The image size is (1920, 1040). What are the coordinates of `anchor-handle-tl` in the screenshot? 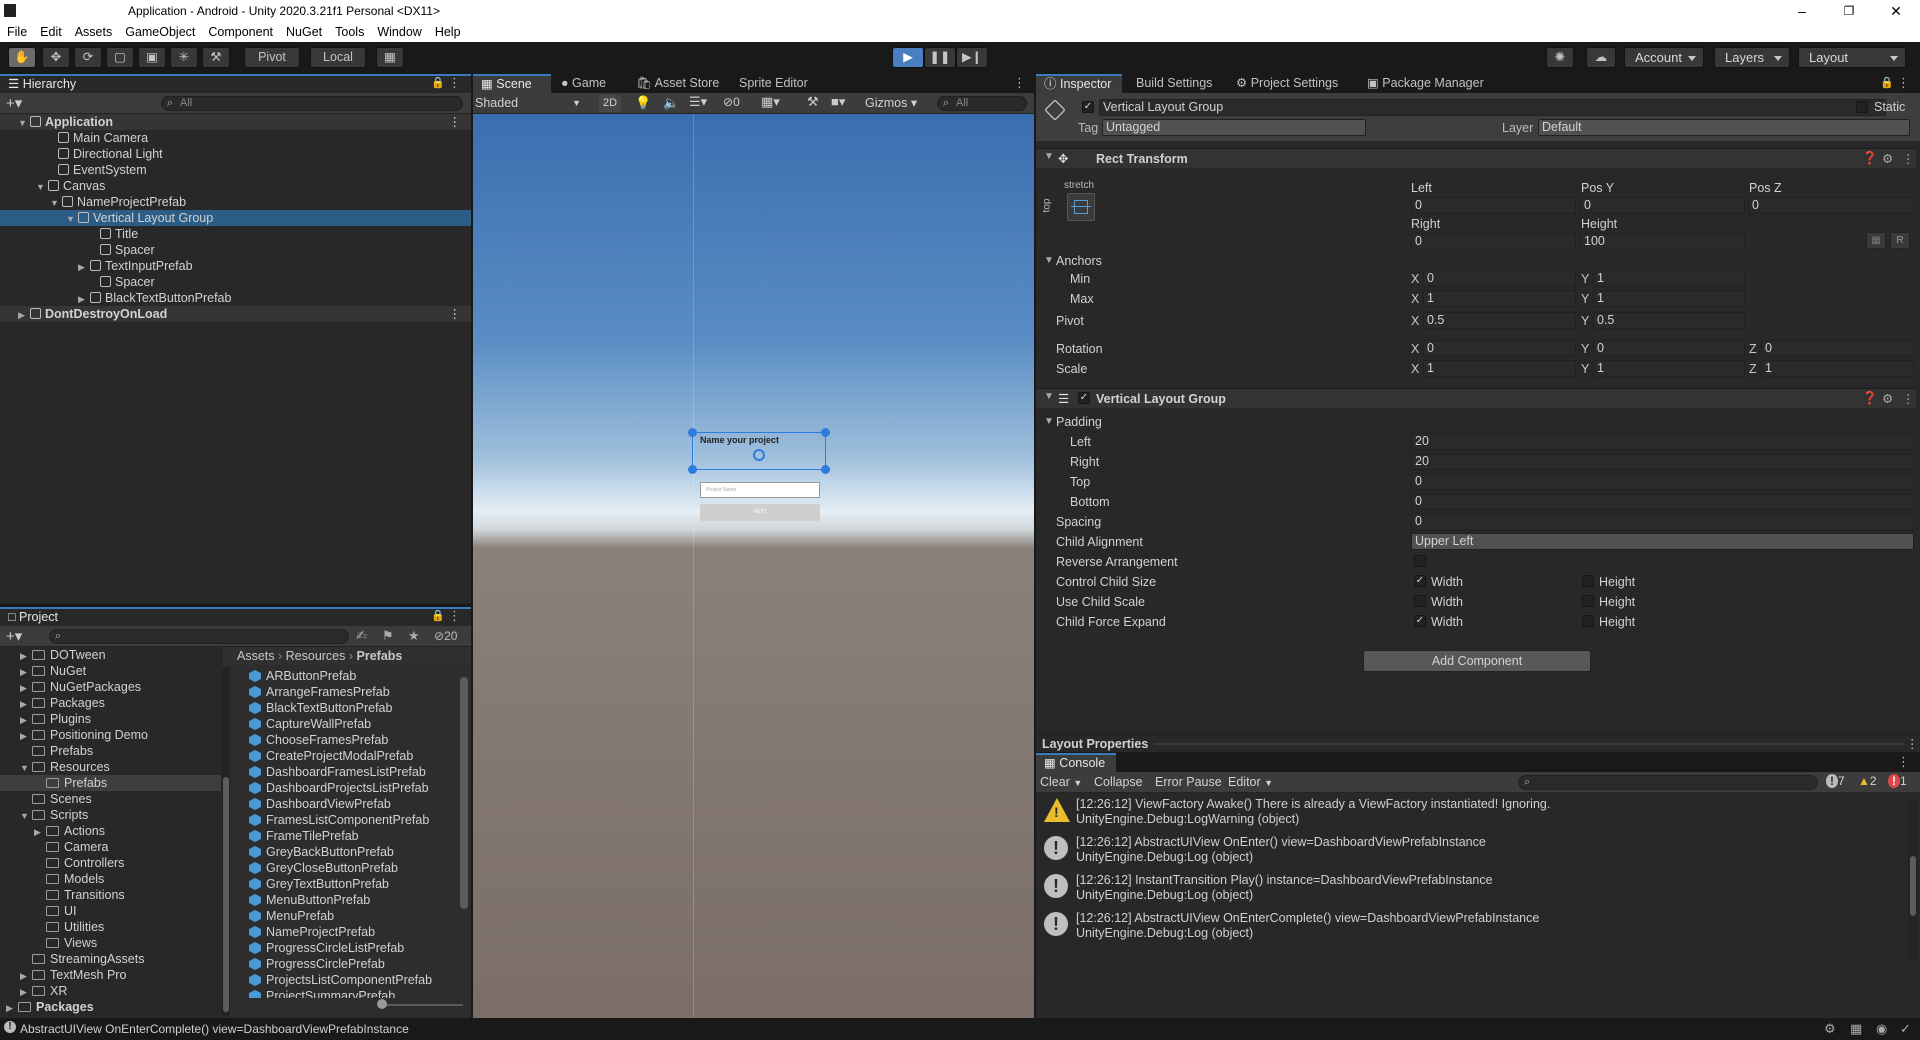 It's located at (692, 432).